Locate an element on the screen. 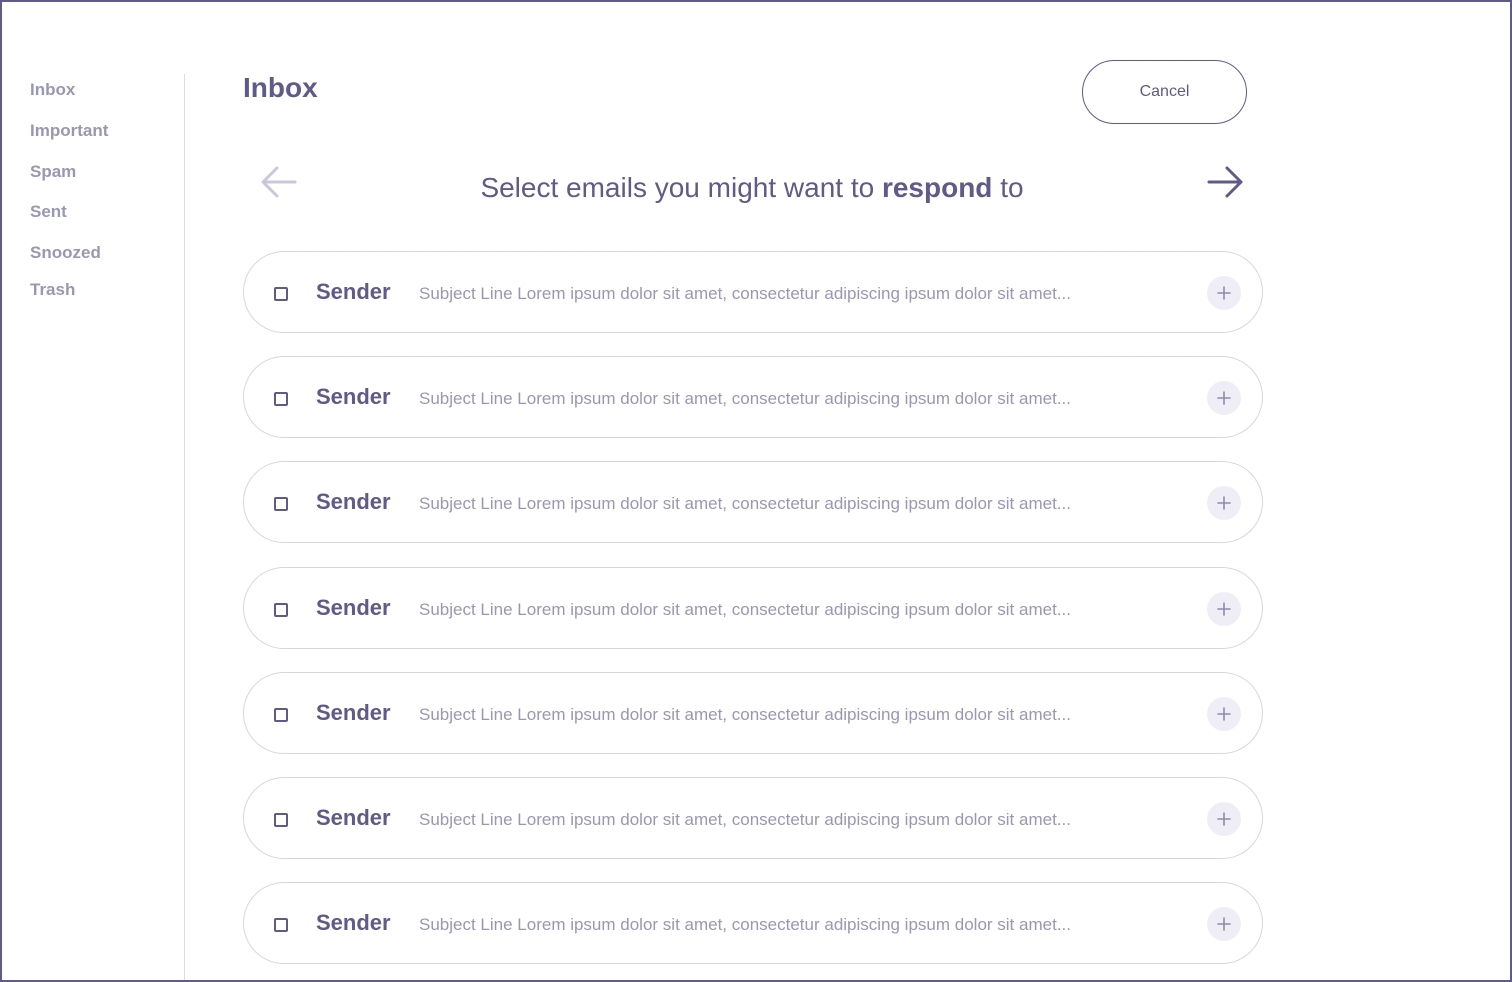 This screenshot has height=982, width=1512. sidebar-item-inbox: Inbox is located at coordinates (52, 90).